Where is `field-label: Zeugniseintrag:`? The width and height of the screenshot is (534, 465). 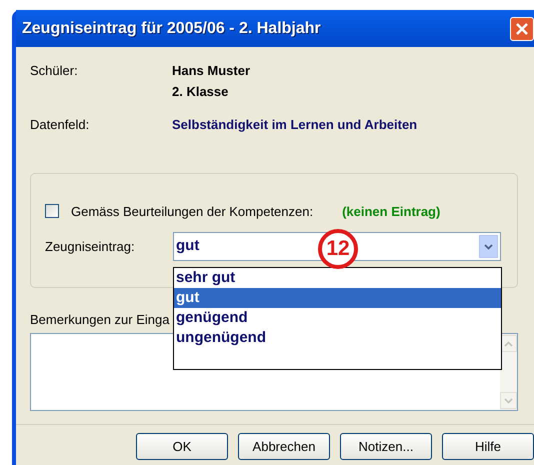
field-label: Zeugniseintrag: is located at coordinates (90, 247).